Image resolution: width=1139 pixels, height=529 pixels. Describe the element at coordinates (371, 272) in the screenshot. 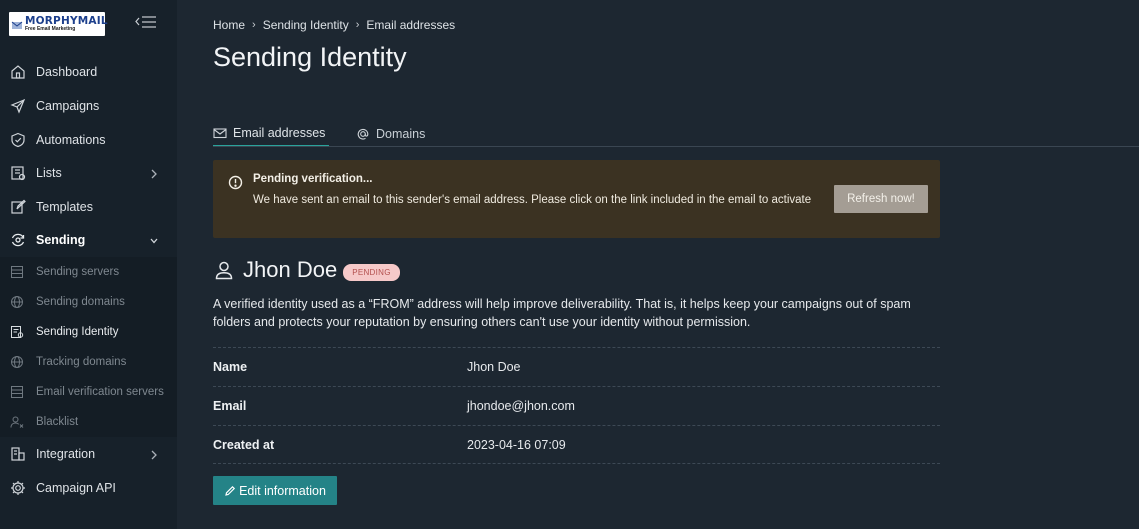

I see `status-badge: PENDING` at that location.